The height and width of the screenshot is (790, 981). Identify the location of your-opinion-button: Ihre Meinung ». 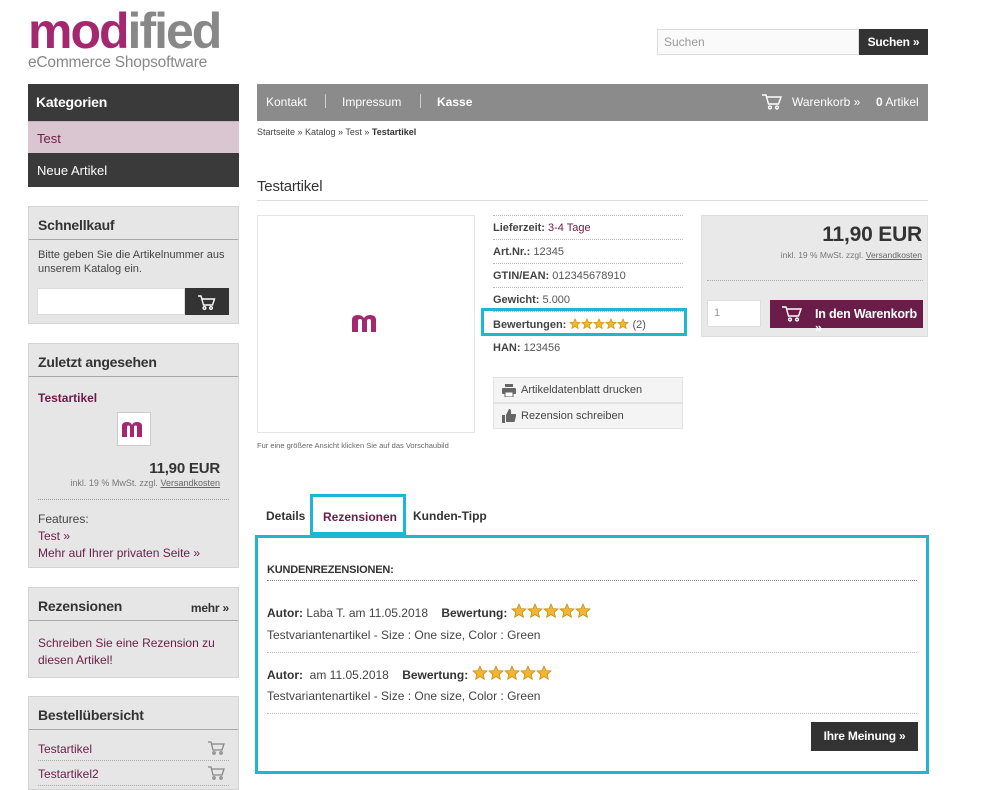
(864, 736).